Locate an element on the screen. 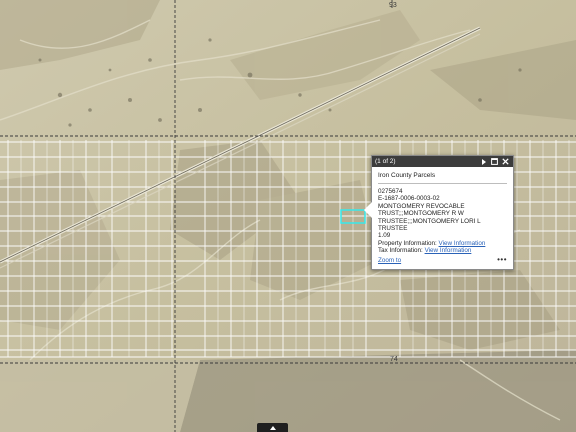 This screenshot has height=432, width=576. property-info-row: Property Information: View Information is located at coordinates (442, 243).